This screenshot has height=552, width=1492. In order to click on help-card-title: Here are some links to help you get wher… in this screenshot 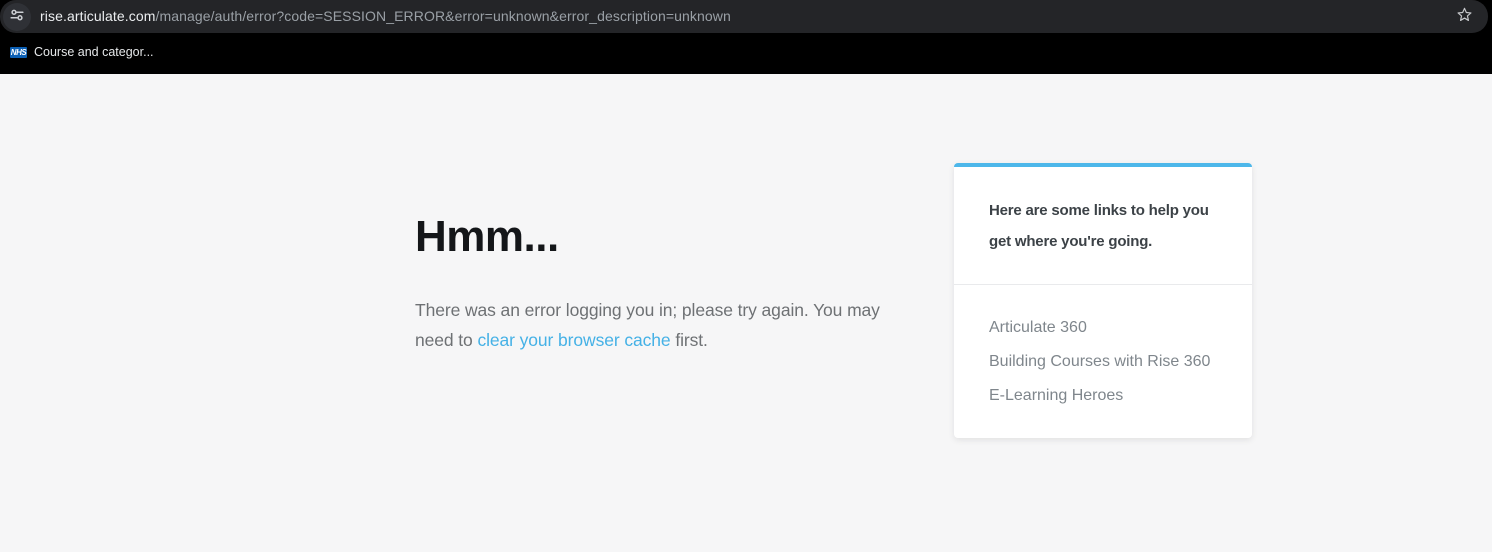, I will do `click(1103, 226)`.